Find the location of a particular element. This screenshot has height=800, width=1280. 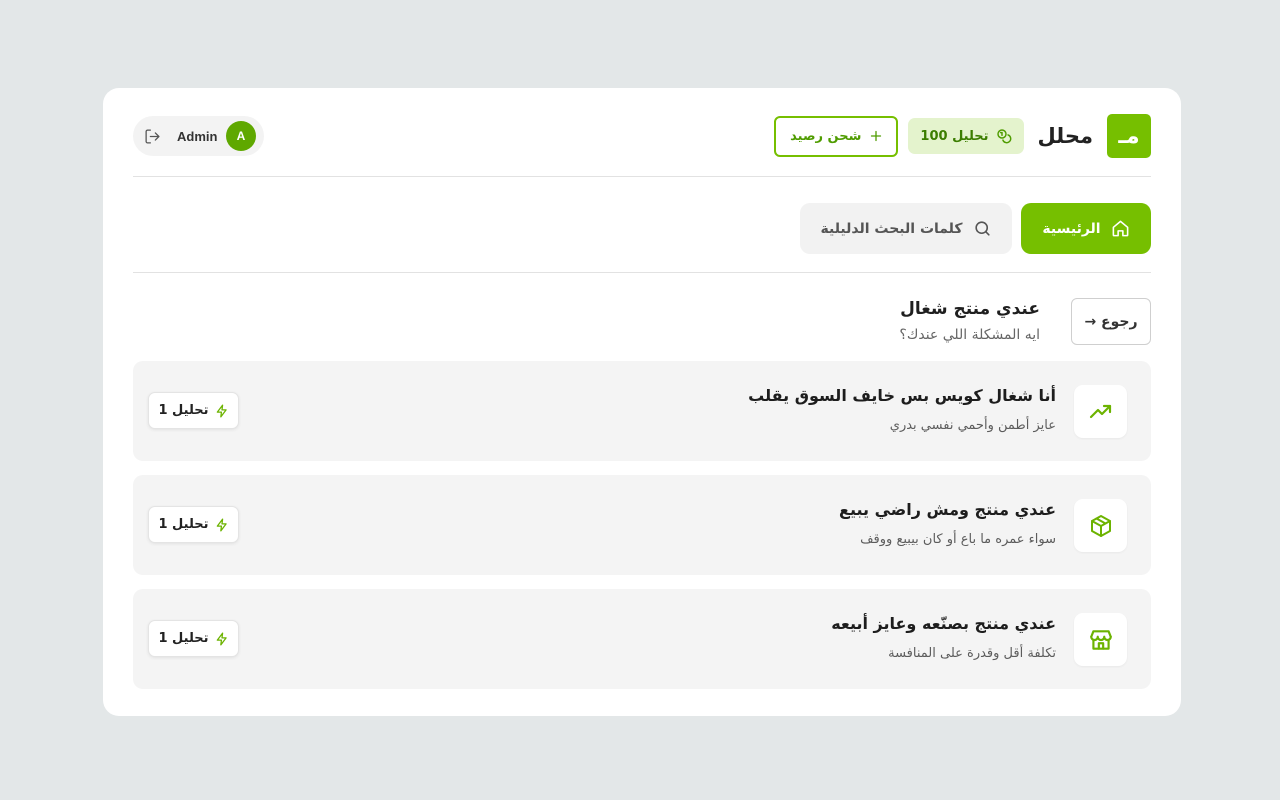

option-title: عندي منتج ومش راضي يبيع is located at coordinates (947, 509).